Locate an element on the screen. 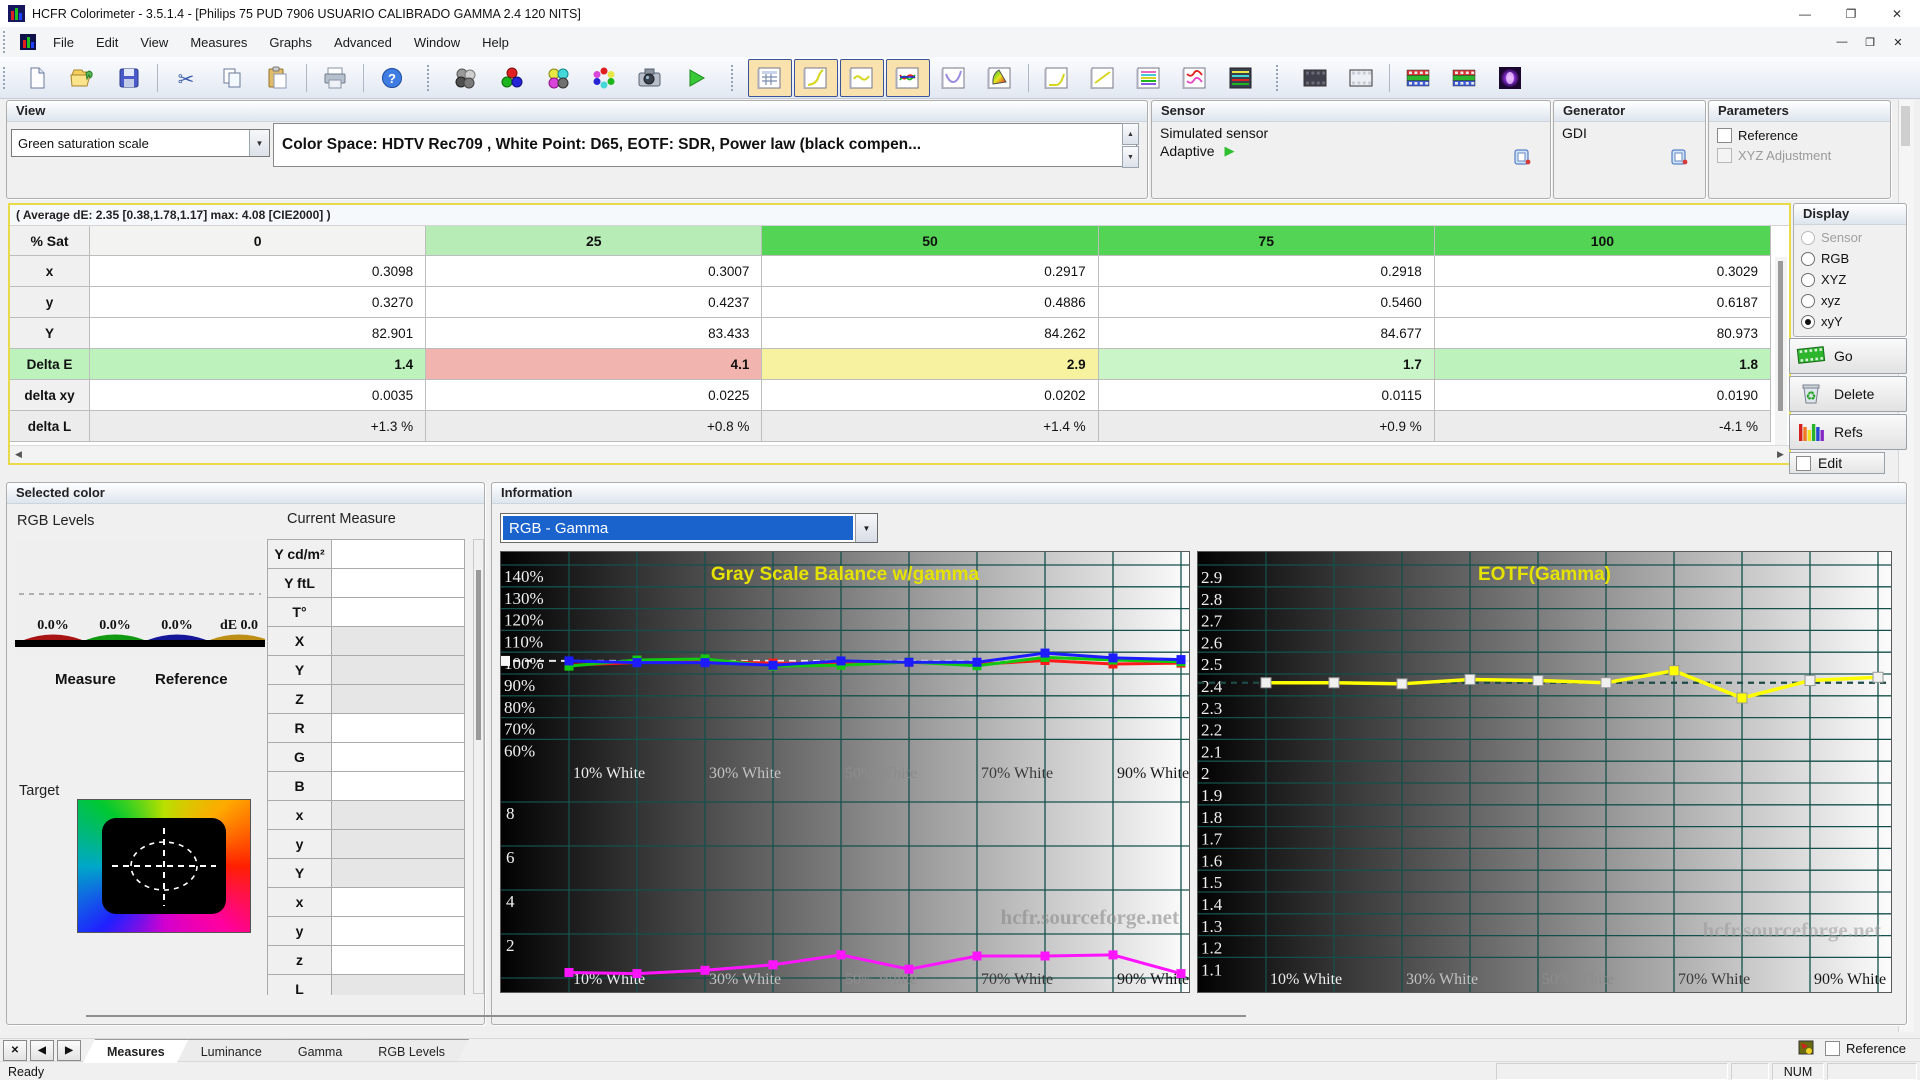  tab-gamma: Gamma is located at coordinates (320, 1051).